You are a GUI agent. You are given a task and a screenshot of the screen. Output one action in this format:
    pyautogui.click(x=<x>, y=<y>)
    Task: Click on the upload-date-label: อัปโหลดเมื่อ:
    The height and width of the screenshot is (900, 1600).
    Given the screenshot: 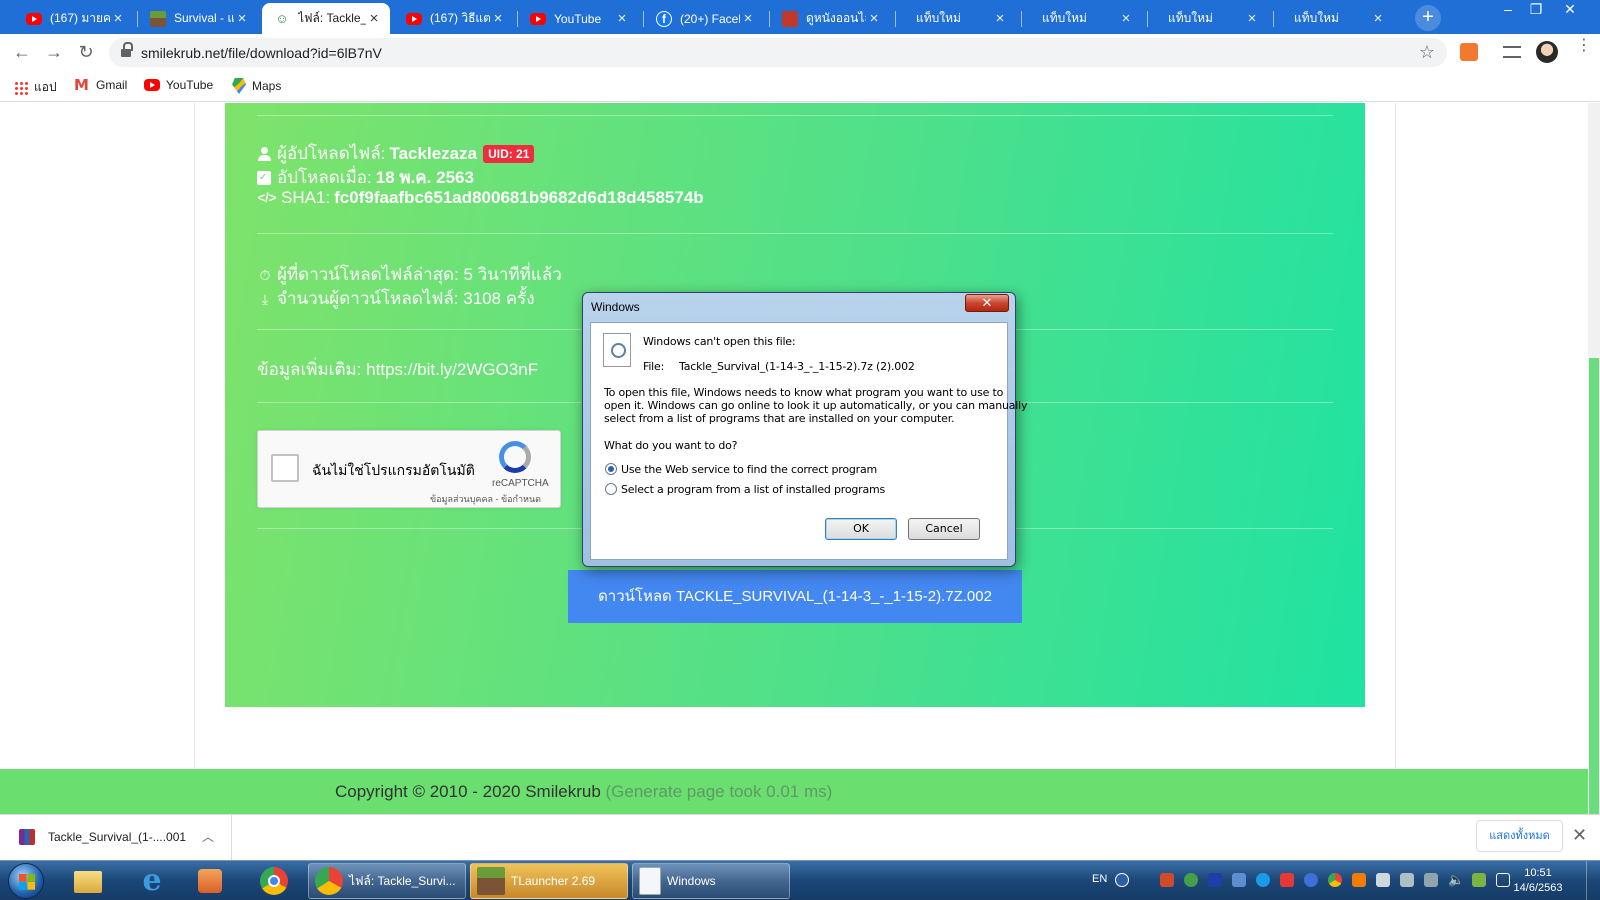 What is the action you would take?
    pyautogui.click(x=324, y=177)
    